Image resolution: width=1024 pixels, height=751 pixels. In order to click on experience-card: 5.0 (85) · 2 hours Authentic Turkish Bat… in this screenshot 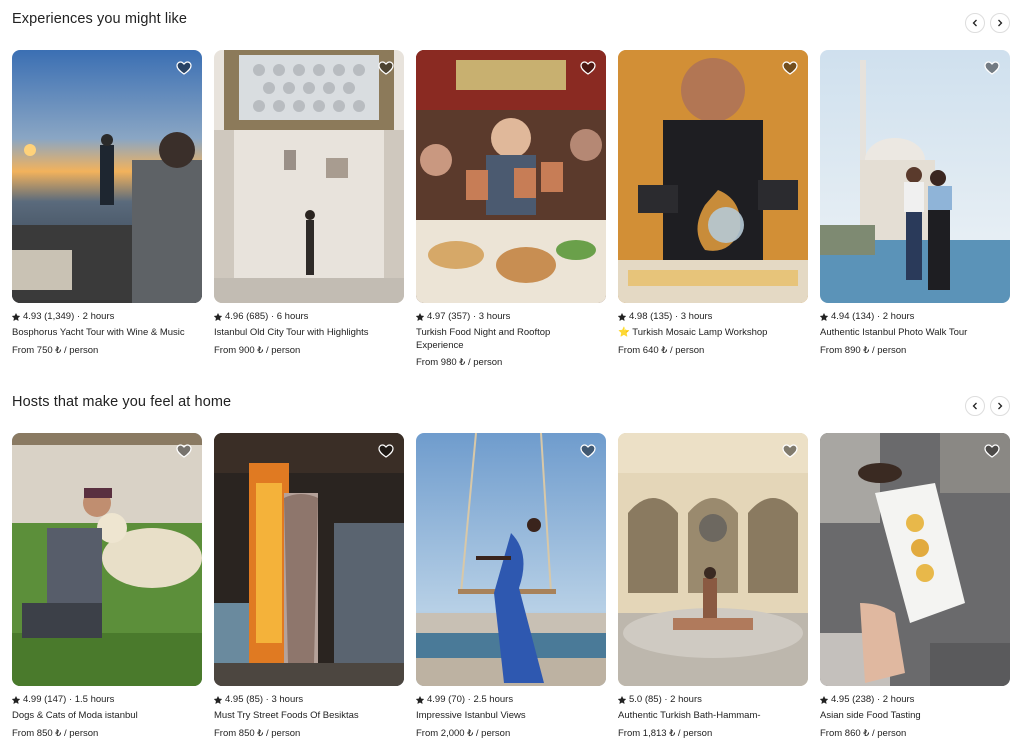, I will do `click(713, 586)`.